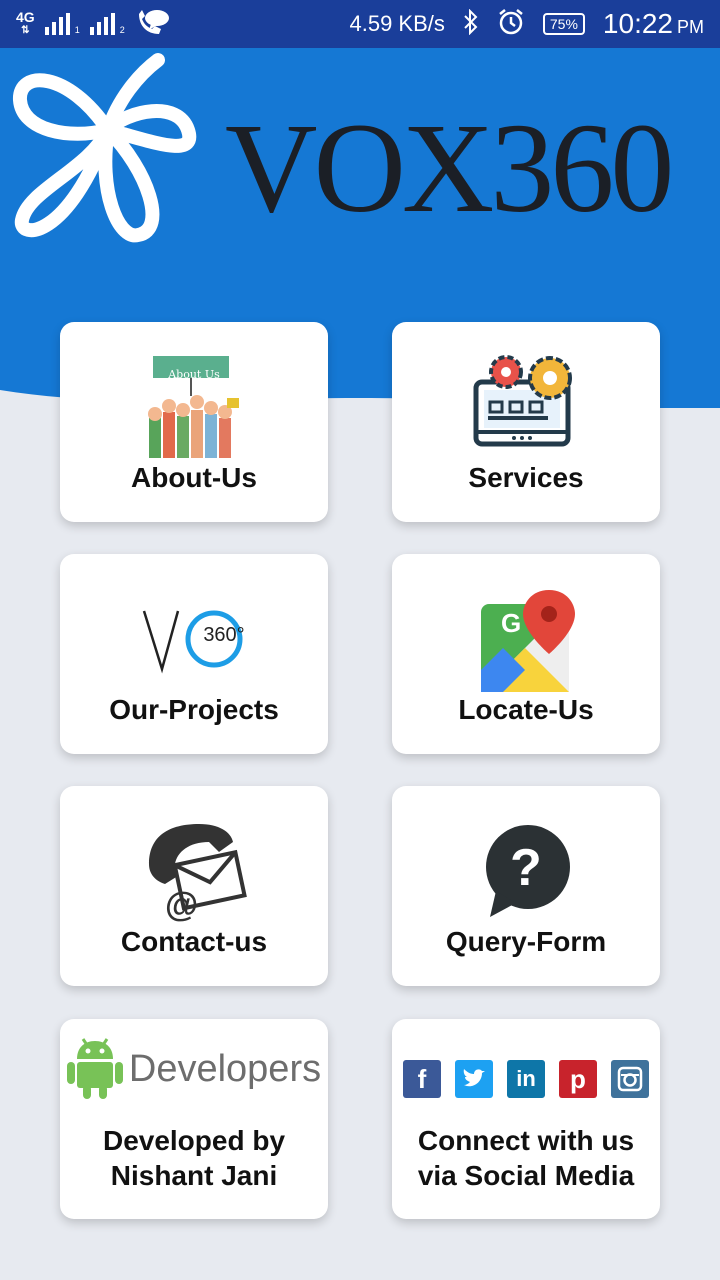 The width and height of the screenshot is (720, 1280). Describe the element at coordinates (526, 1119) in the screenshot. I see `social-media-card: f in p Connect with us via Social Media` at that location.